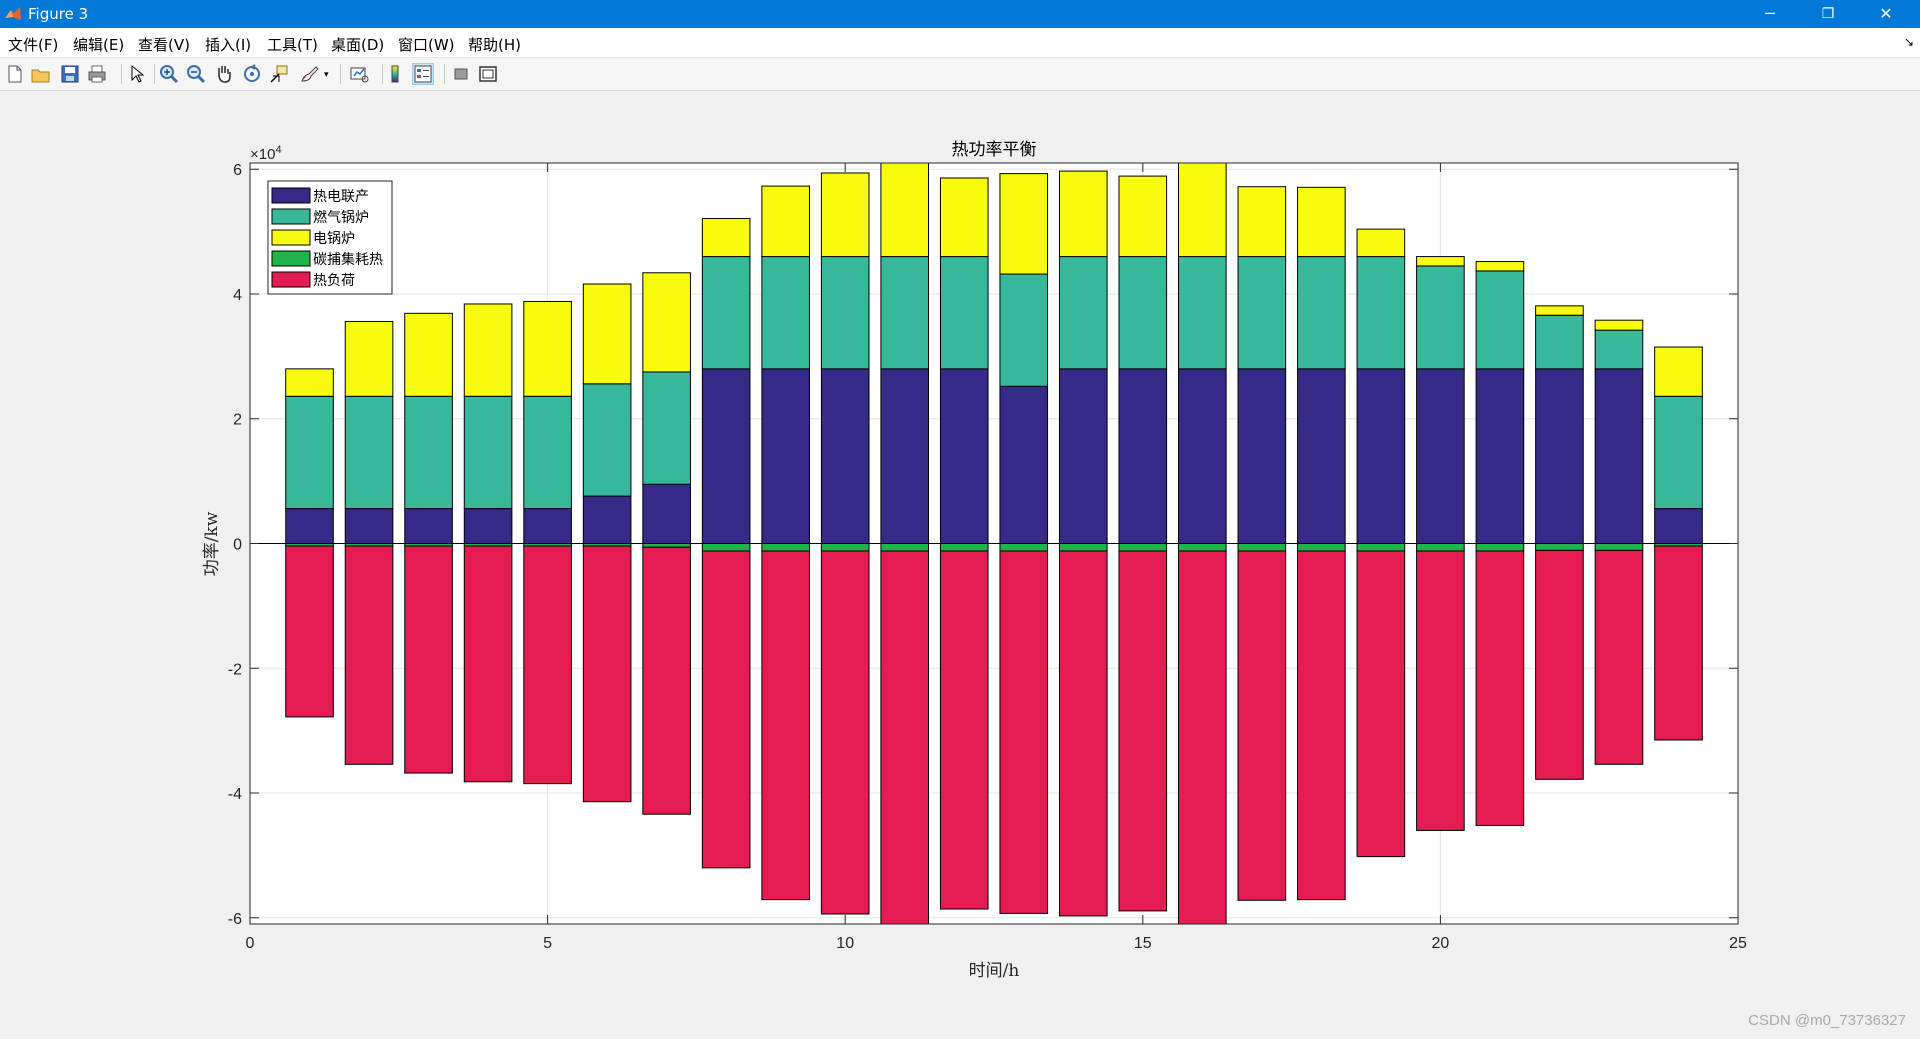 Image resolution: width=1920 pixels, height=1039 pixels. I want to click on pan-hand-icon, so click(224, 74).